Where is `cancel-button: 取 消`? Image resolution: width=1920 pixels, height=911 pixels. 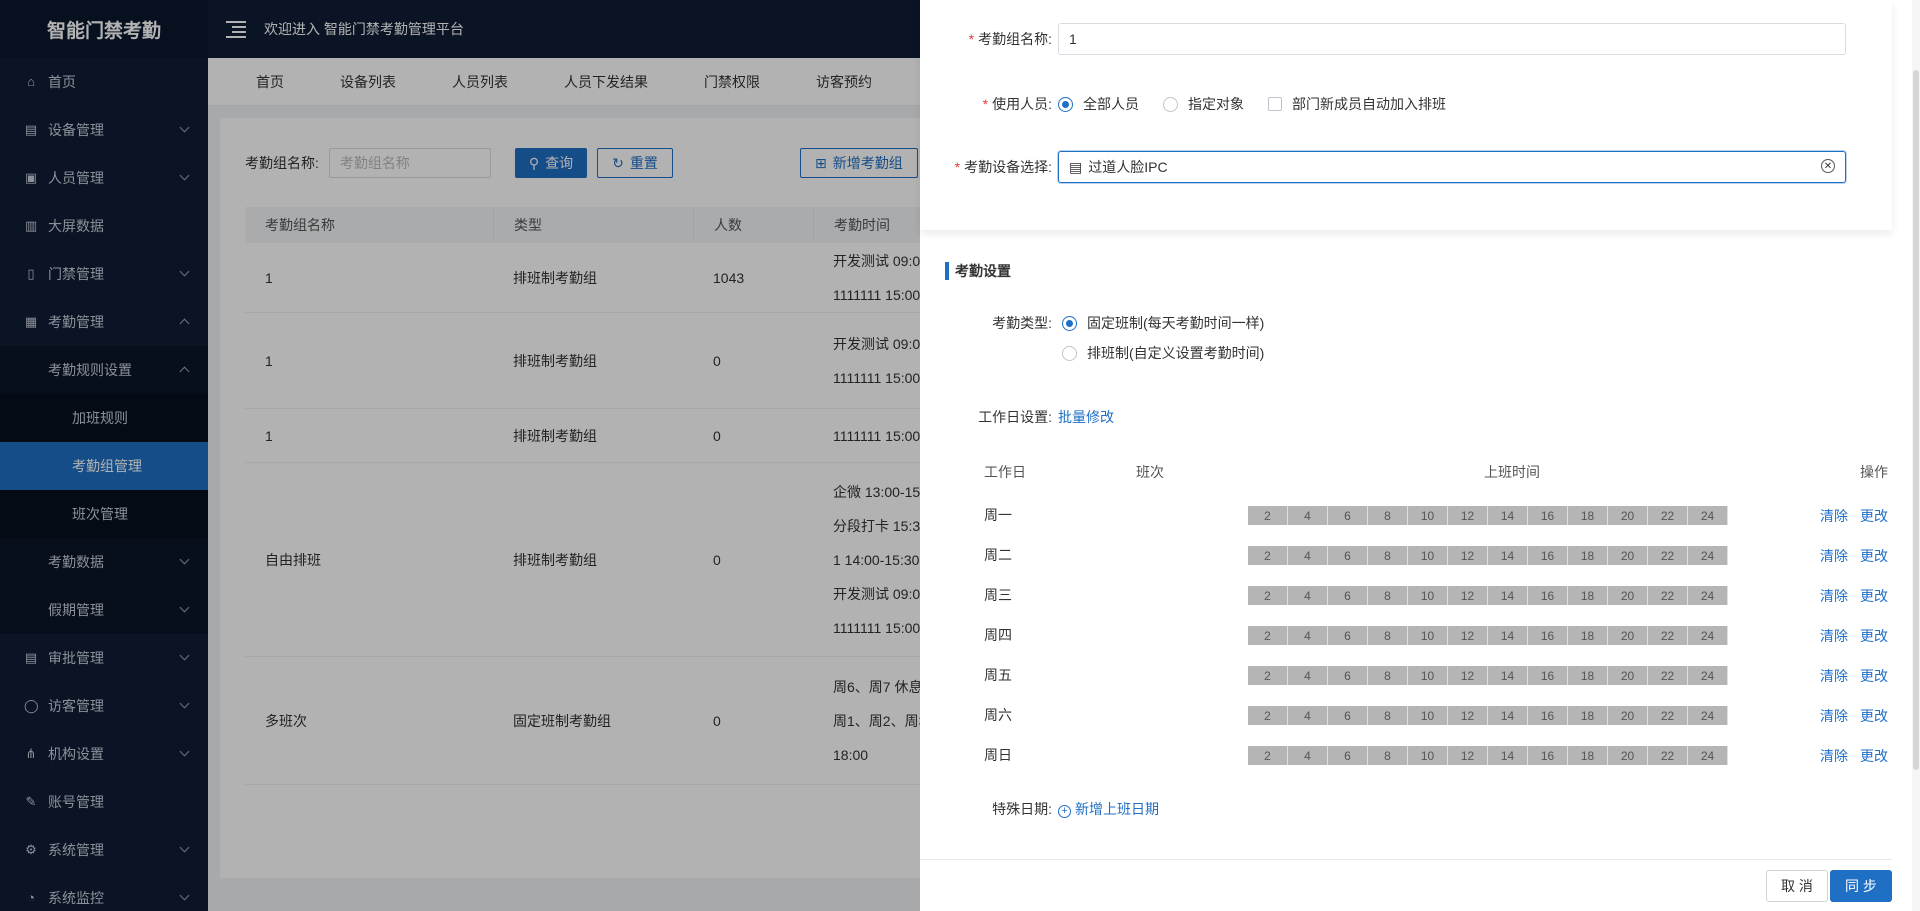 cancel-button: 取 消 is located at coordinates (1797, 886).